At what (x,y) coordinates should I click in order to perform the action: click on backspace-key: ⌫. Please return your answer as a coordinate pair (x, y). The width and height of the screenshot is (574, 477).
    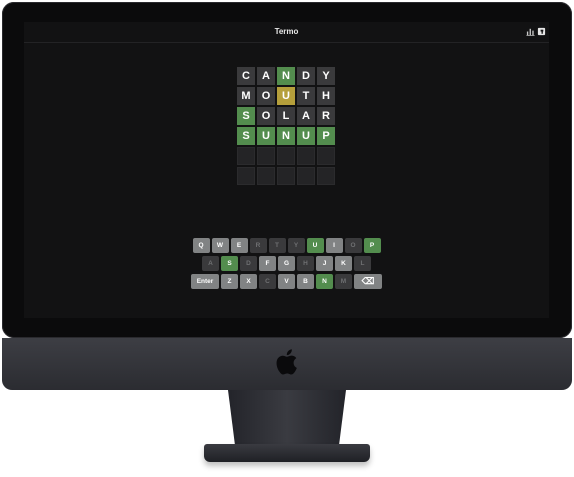
    Looking at the image, I should click on (368, 281).